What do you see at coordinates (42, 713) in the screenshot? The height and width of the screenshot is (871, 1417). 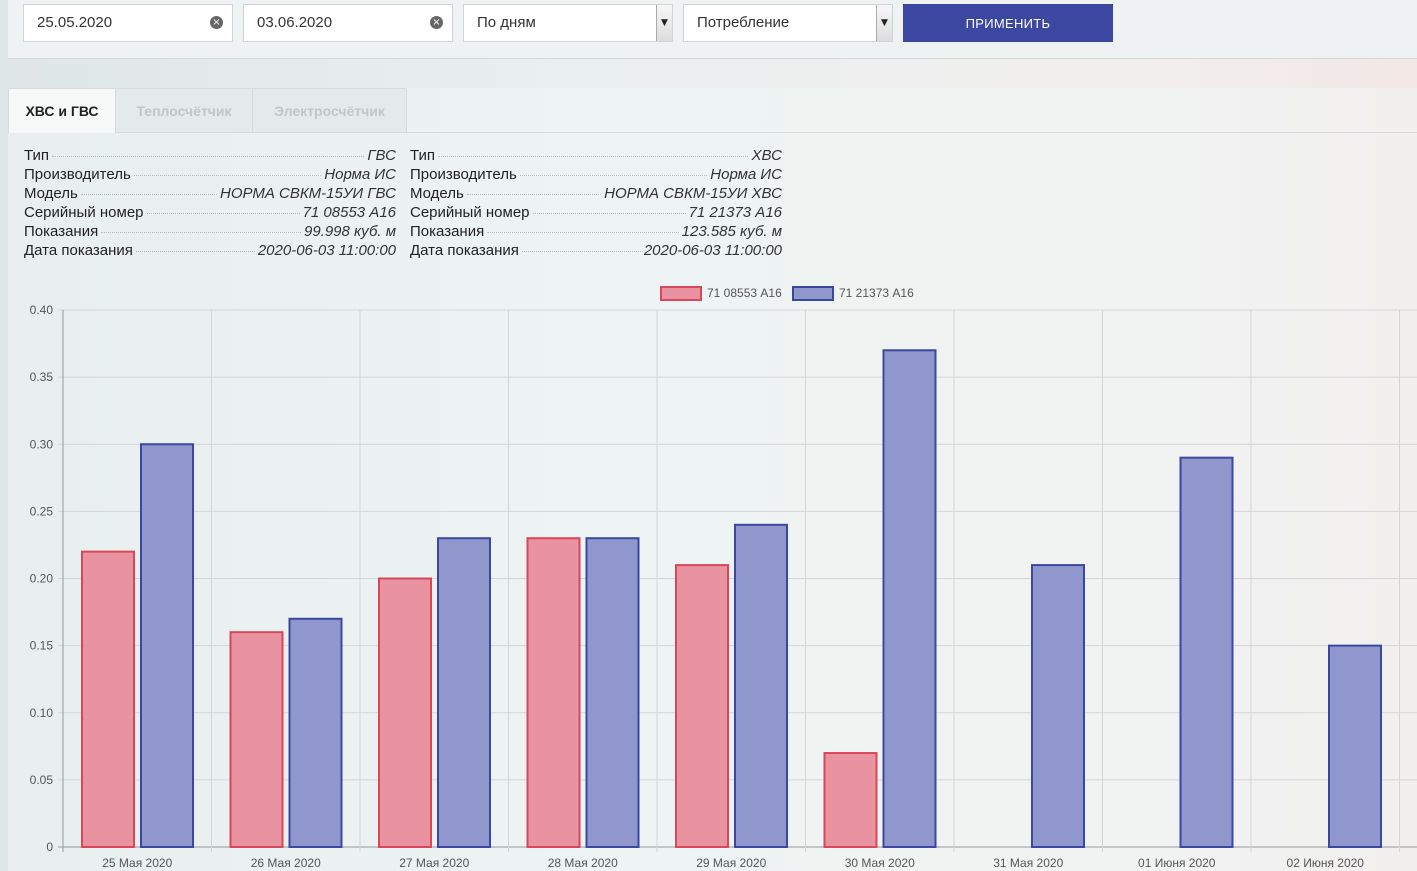 I see `y-tick-label: 0.10` at bounding box center [42, 713].